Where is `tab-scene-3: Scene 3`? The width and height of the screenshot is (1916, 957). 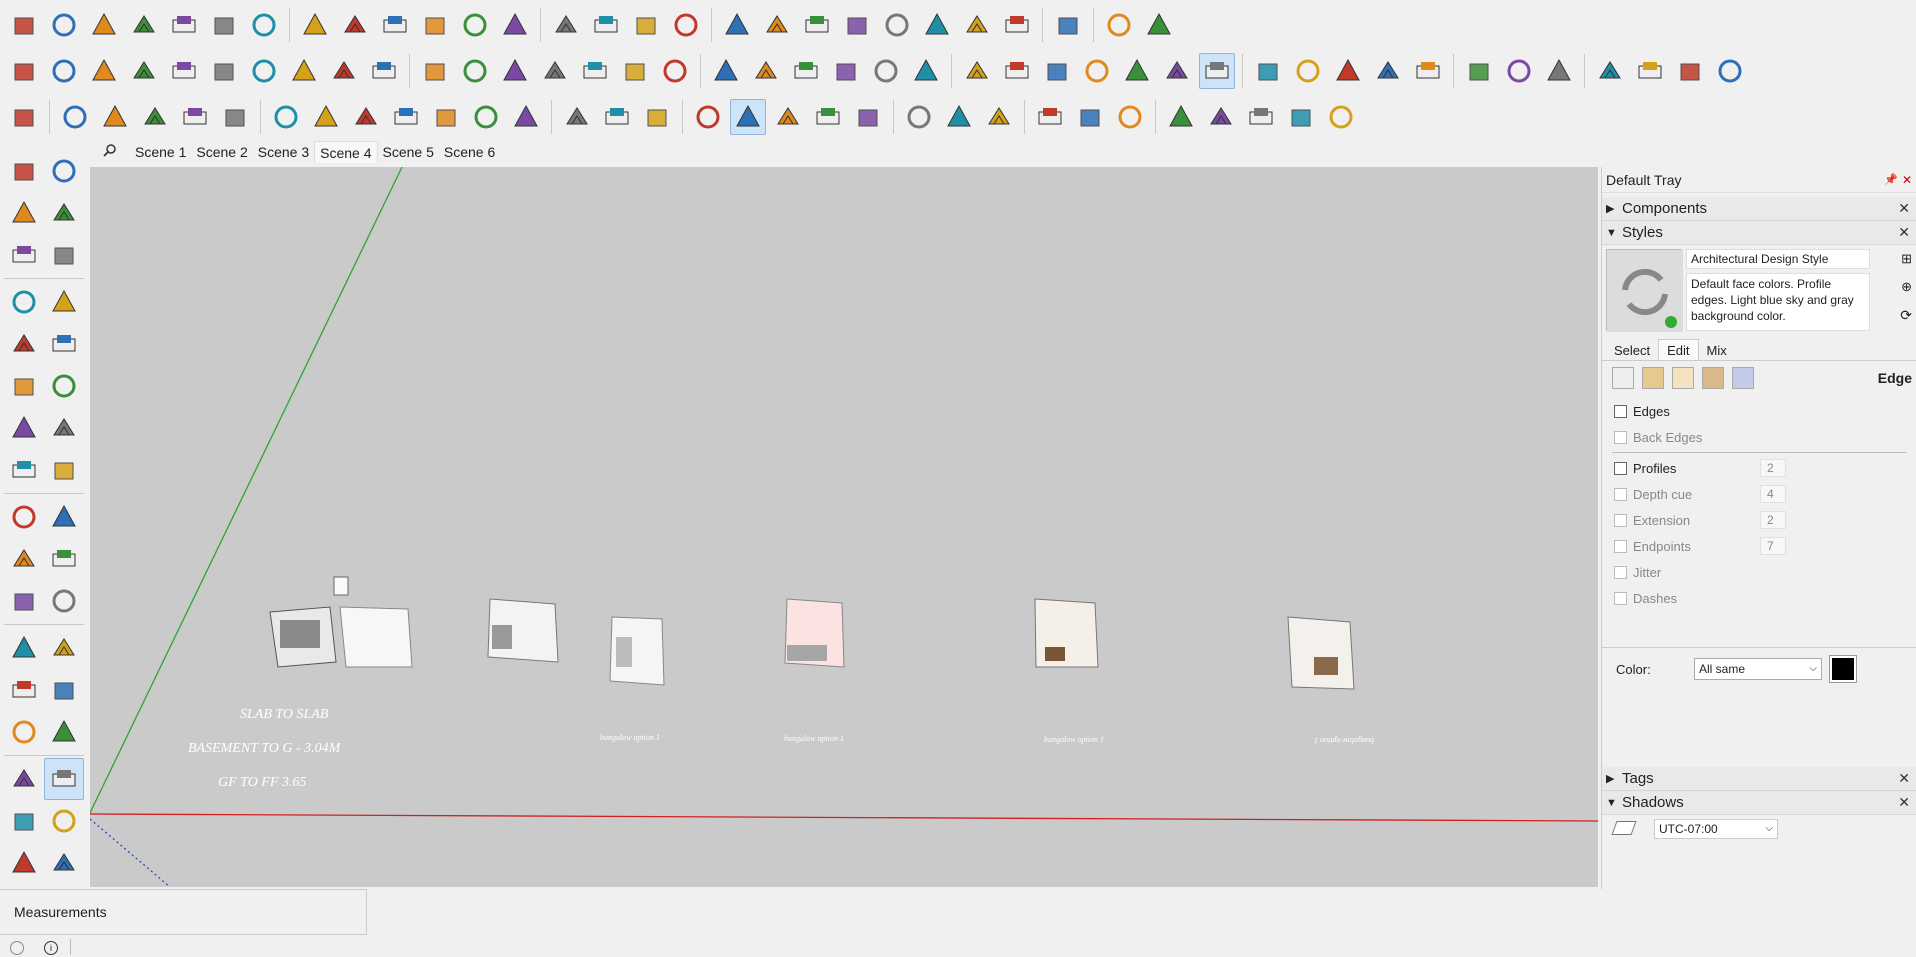 tab-scene-3: Scene 3 is located at coordinates (283, 152).